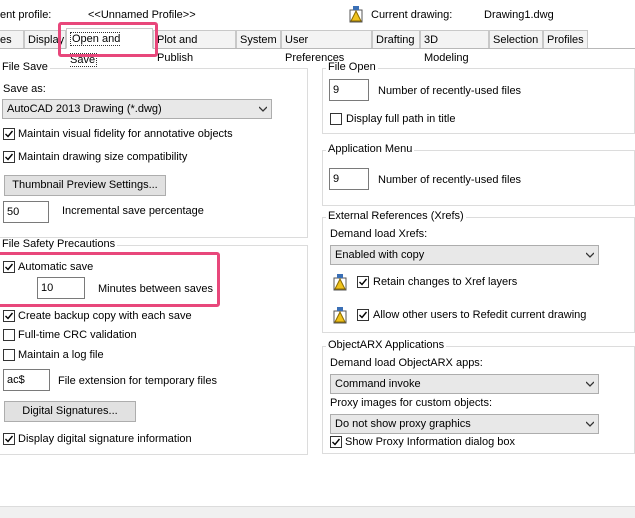  What do you see at coordinates (25, 67) in the screenshot?
I see `file-save-title: File Save` at bounding box center [25, 67].